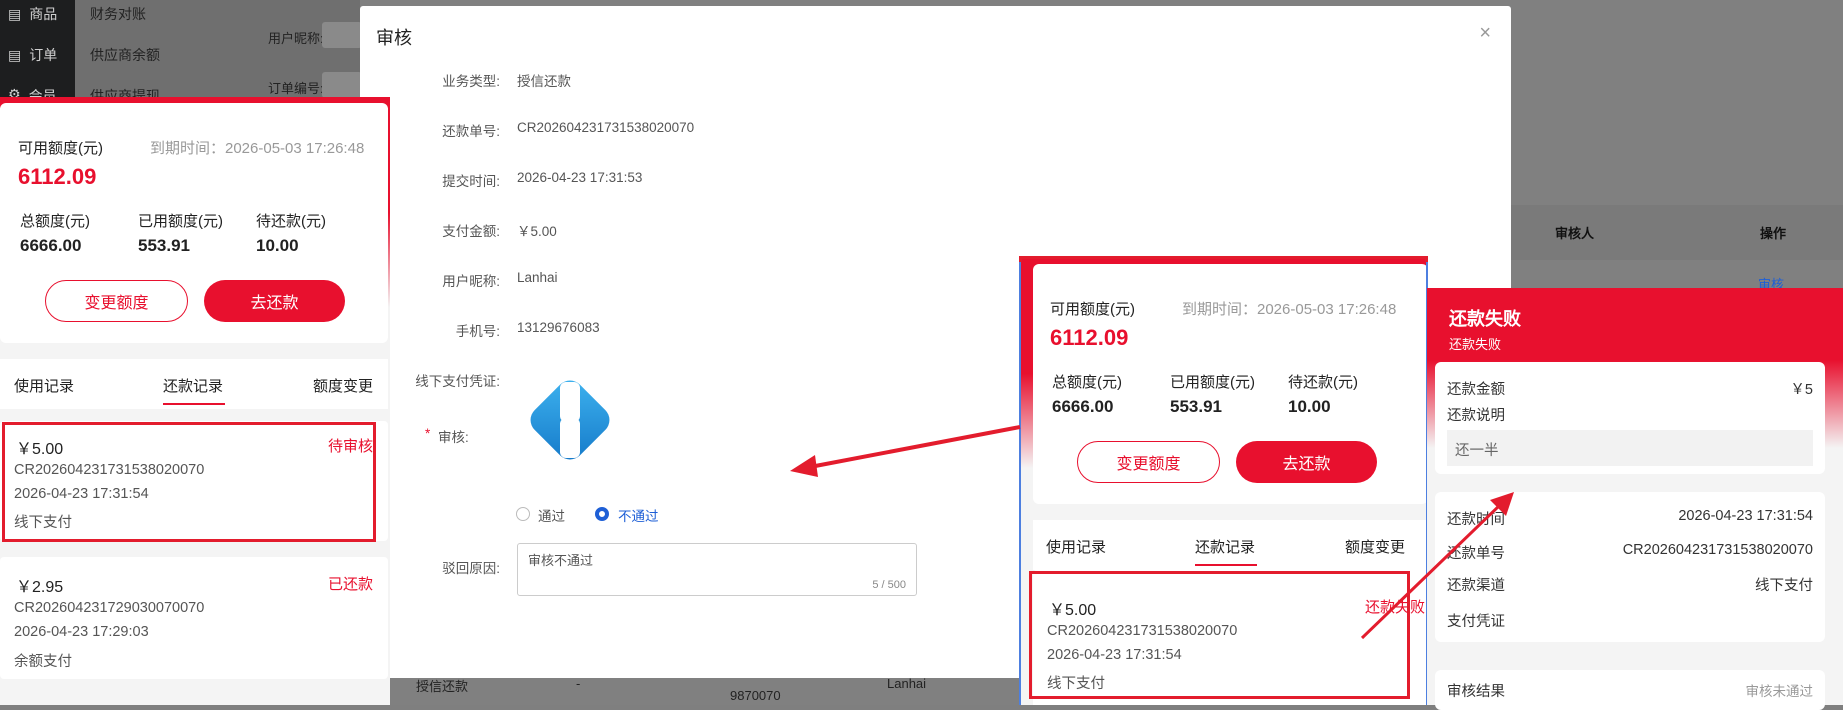 This screenshot has height=710, width=1843. I want to click on arrow-to-detail, so click(1437, 566).